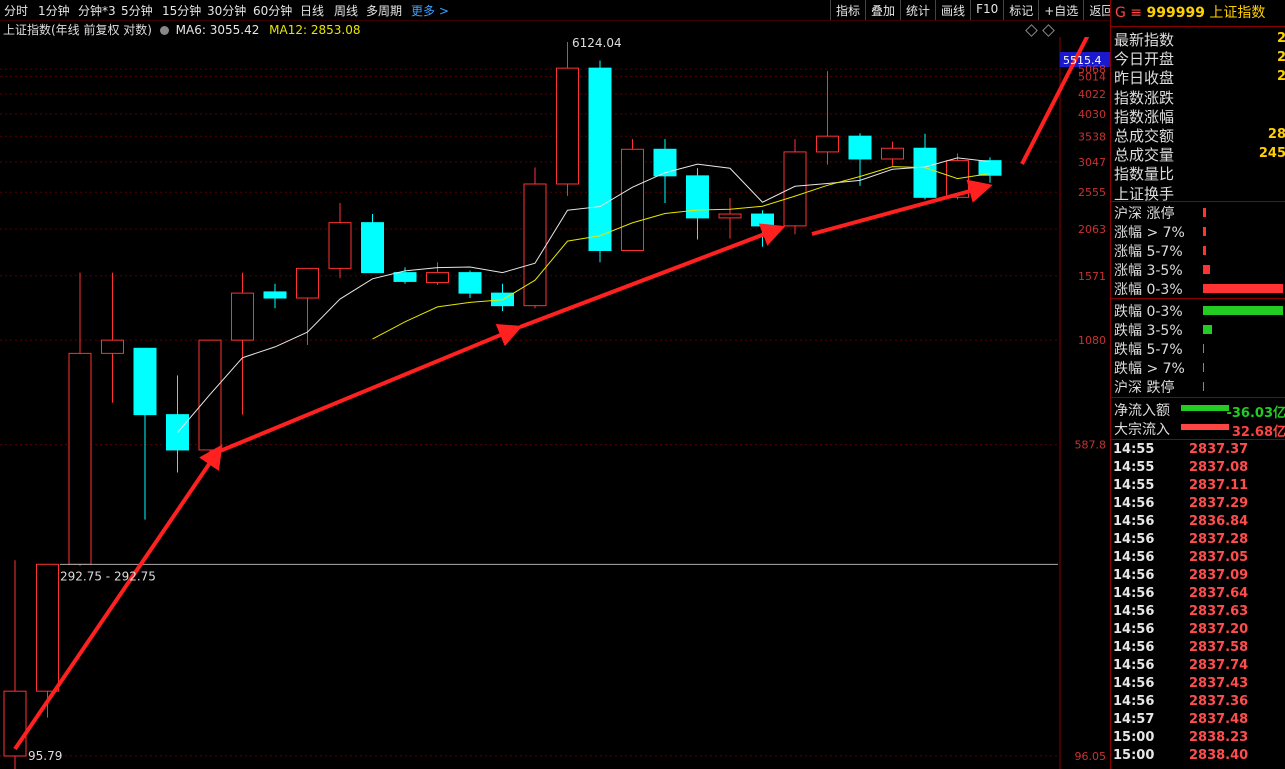 This screenshot has width=1285, height=769. I want to click on advance-label: 涨幅 > 7%, so click(1149, 233).